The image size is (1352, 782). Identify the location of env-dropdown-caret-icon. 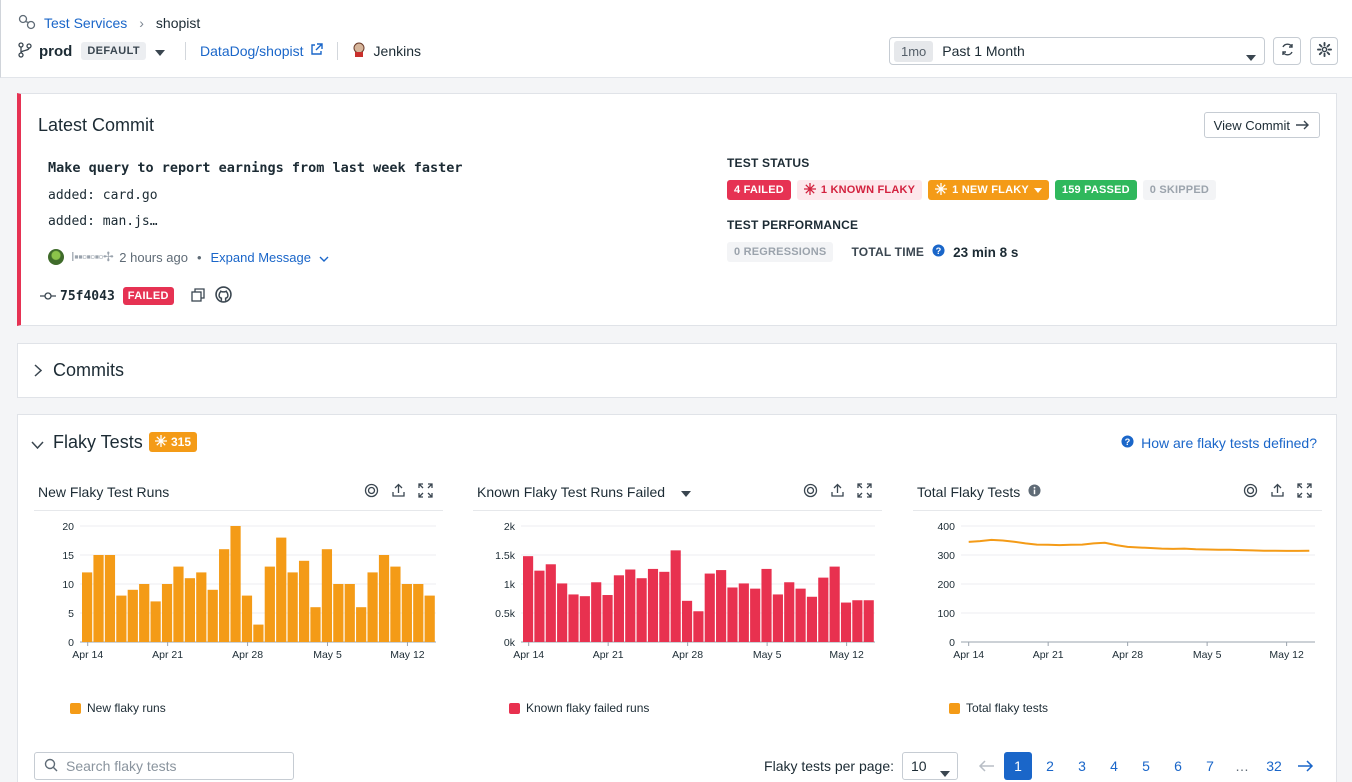
(160, 51).